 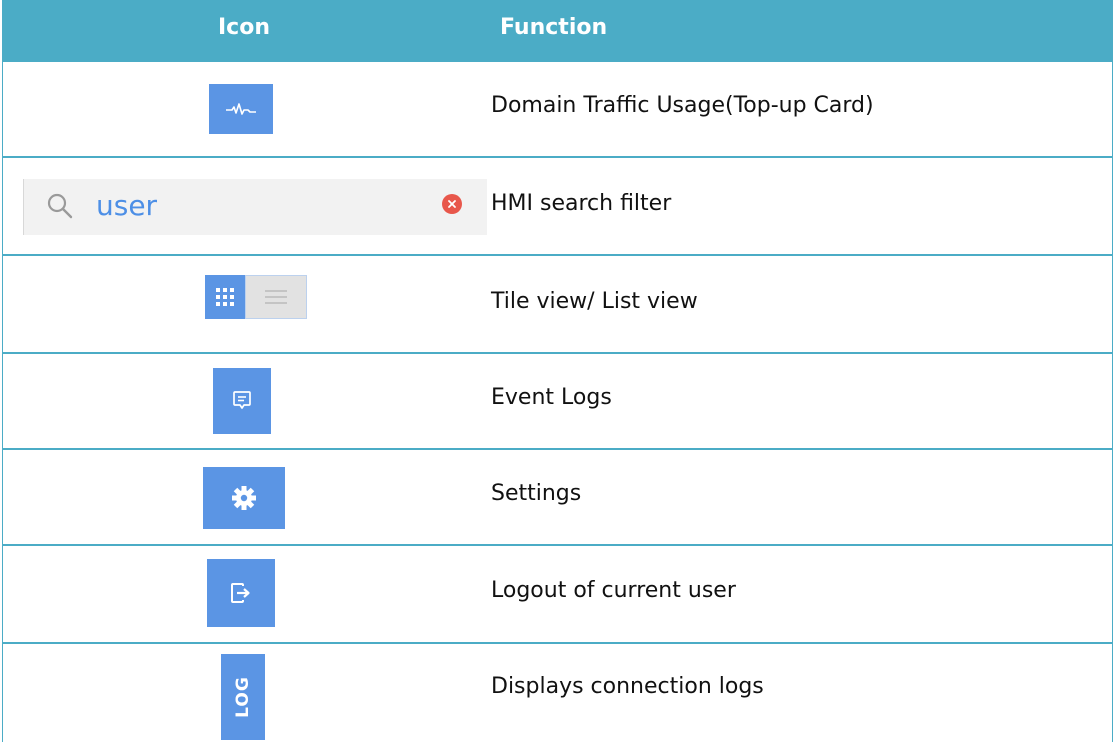 What do you see at coordinates (241, 109) in the screenshot?
I see `traffic-pulse-icon` at bounding box center [241, 109].